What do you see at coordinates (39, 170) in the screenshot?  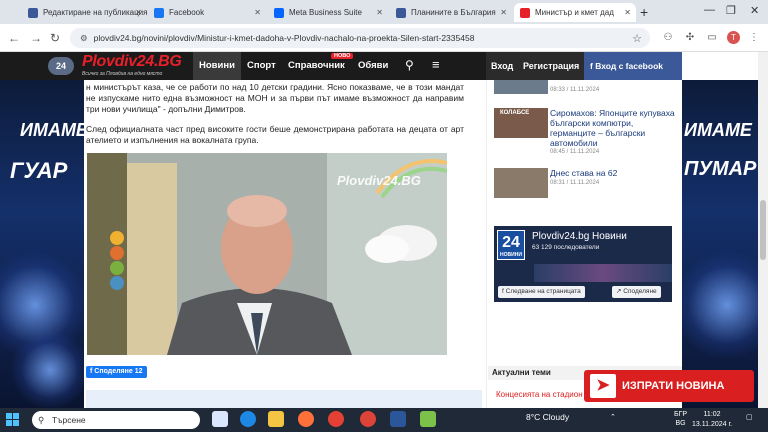 I see `ad-text-line2: ГУАР` at bounding box center [39, 170].